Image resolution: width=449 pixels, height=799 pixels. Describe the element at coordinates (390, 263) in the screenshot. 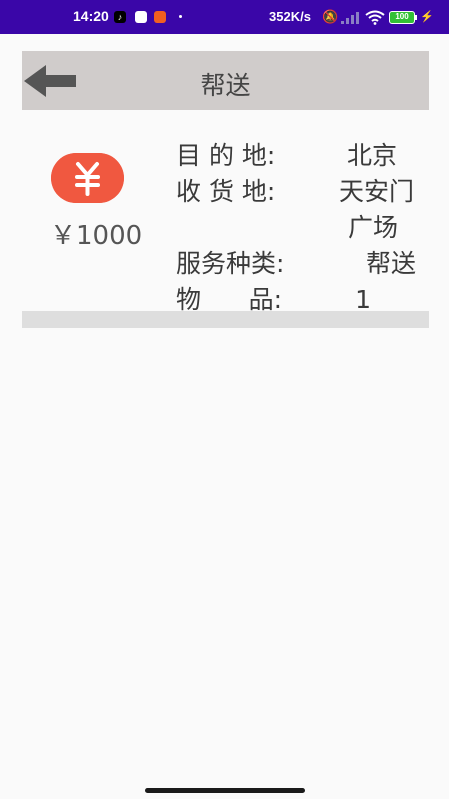

I see `service-value: 帮送` at that location.